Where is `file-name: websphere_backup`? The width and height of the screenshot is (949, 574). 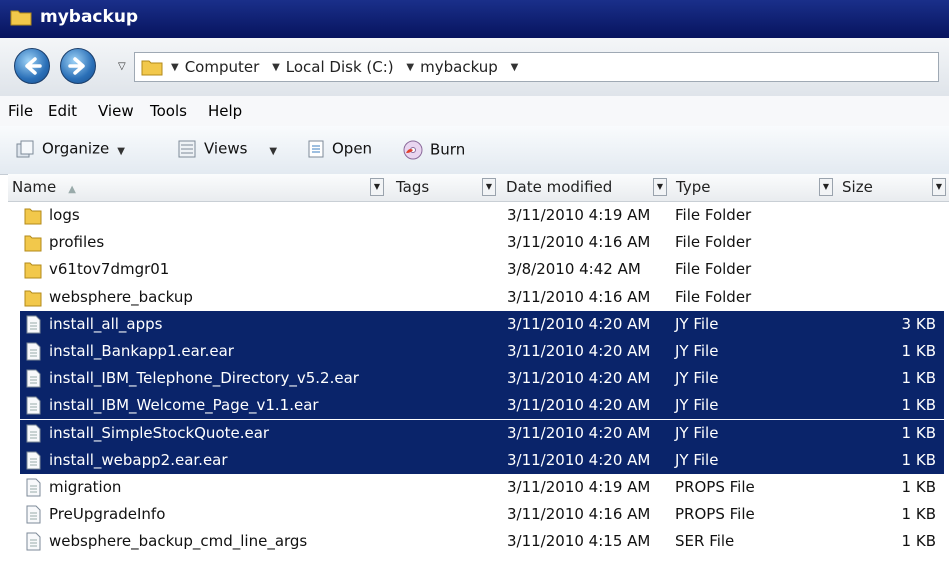 file-name: websphere_backup is located at coordinates (121, 297).